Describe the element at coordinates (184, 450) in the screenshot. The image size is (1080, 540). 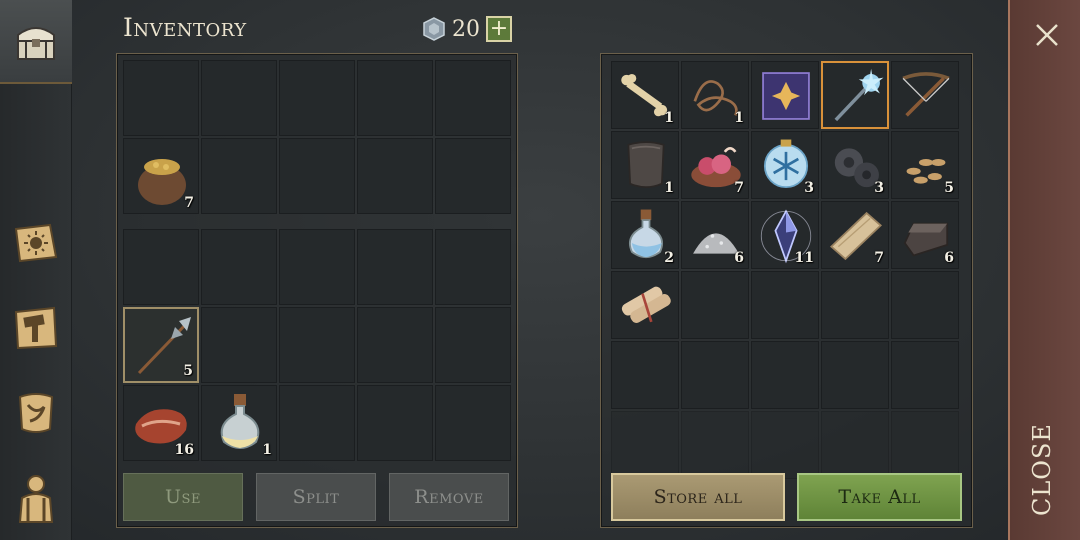
I see `item-quantity: 16` at that location.